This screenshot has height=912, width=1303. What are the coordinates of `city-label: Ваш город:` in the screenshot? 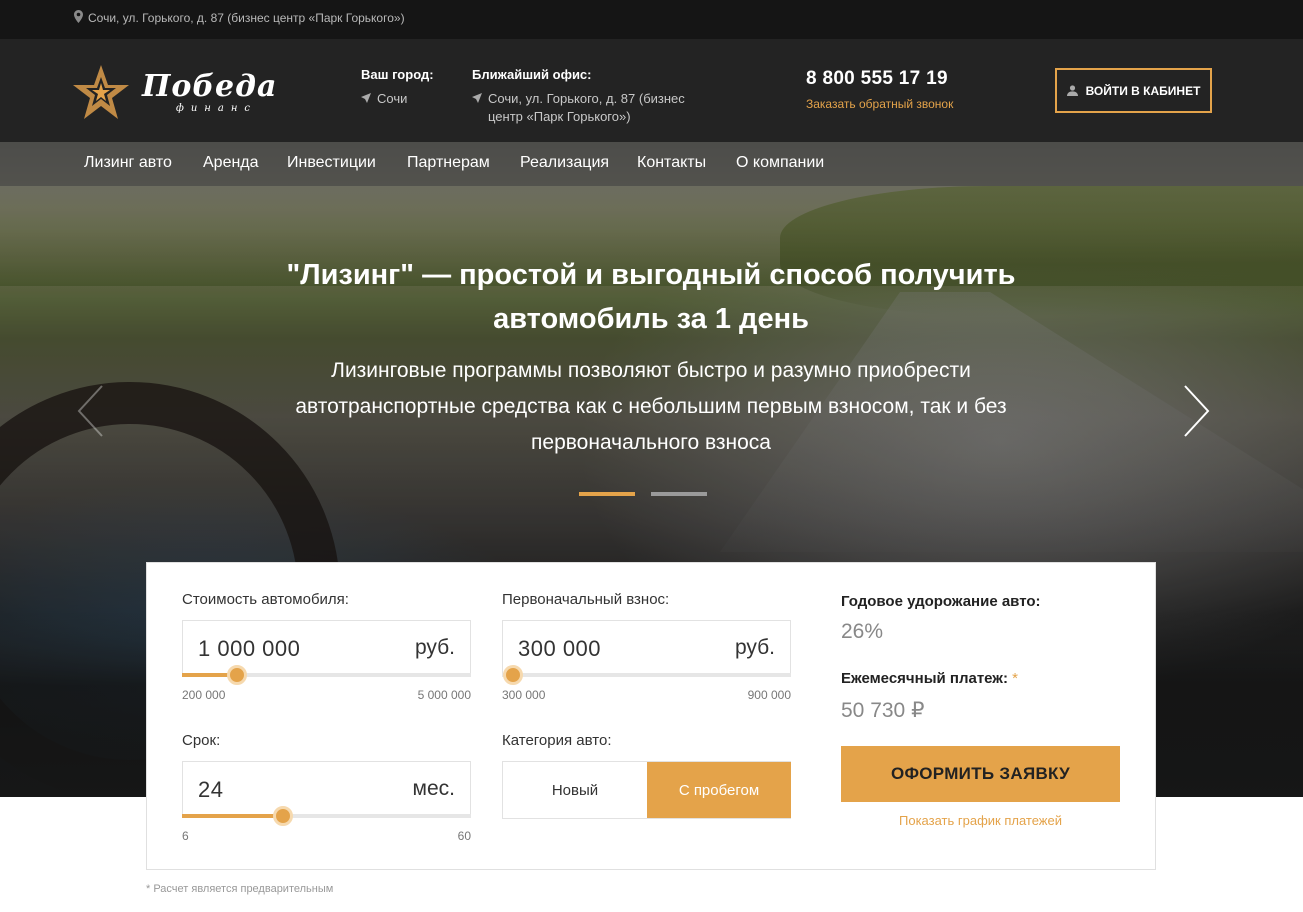 It's located at (397, 74).